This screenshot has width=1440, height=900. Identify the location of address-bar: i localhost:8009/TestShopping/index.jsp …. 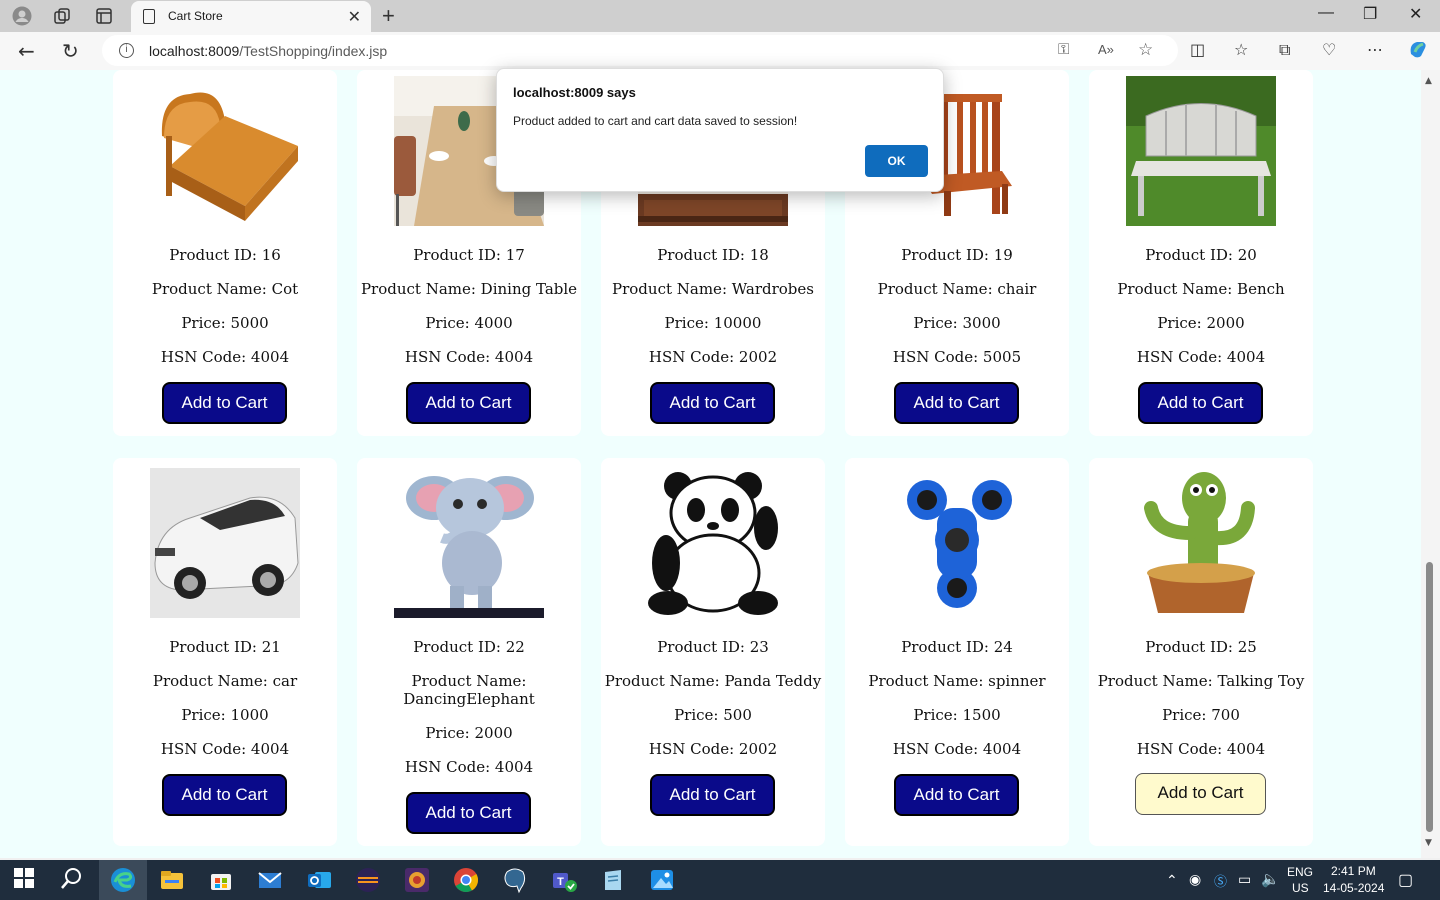
(640, 50).